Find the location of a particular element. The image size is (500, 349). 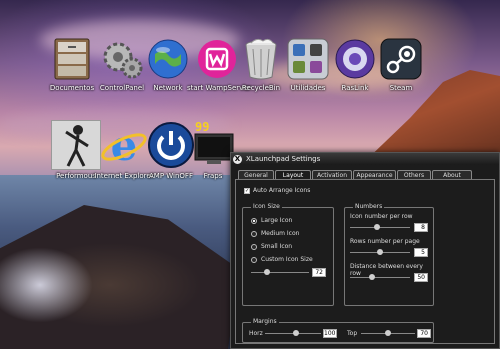

auto-arrange-checkbox: ✓ Auto Arrange Icons is located at coordinates (277, 190).